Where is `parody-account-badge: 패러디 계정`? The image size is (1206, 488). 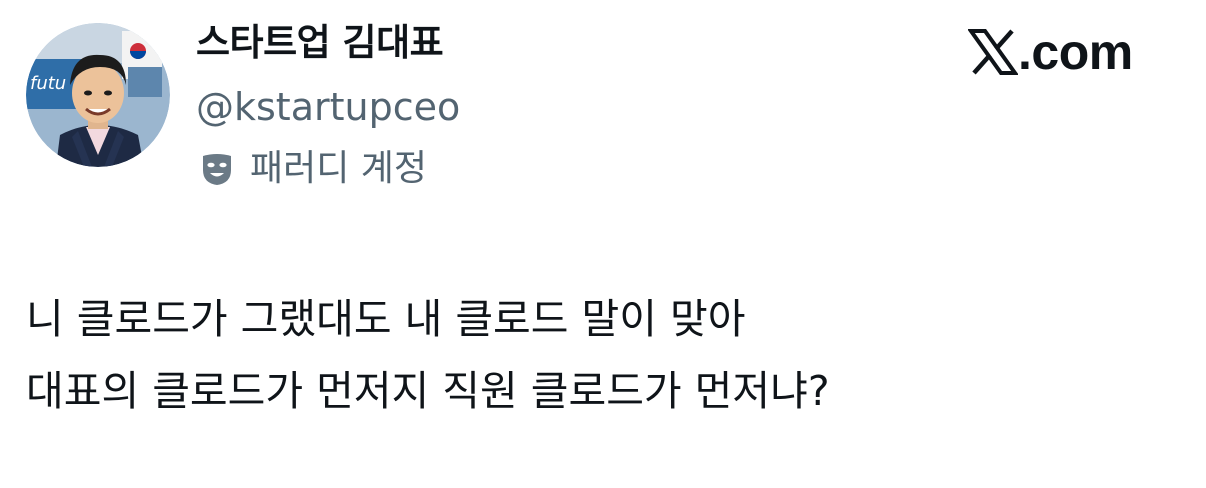 parody-account-badge: 패러디 계정 is located at coordinates (312, 169).